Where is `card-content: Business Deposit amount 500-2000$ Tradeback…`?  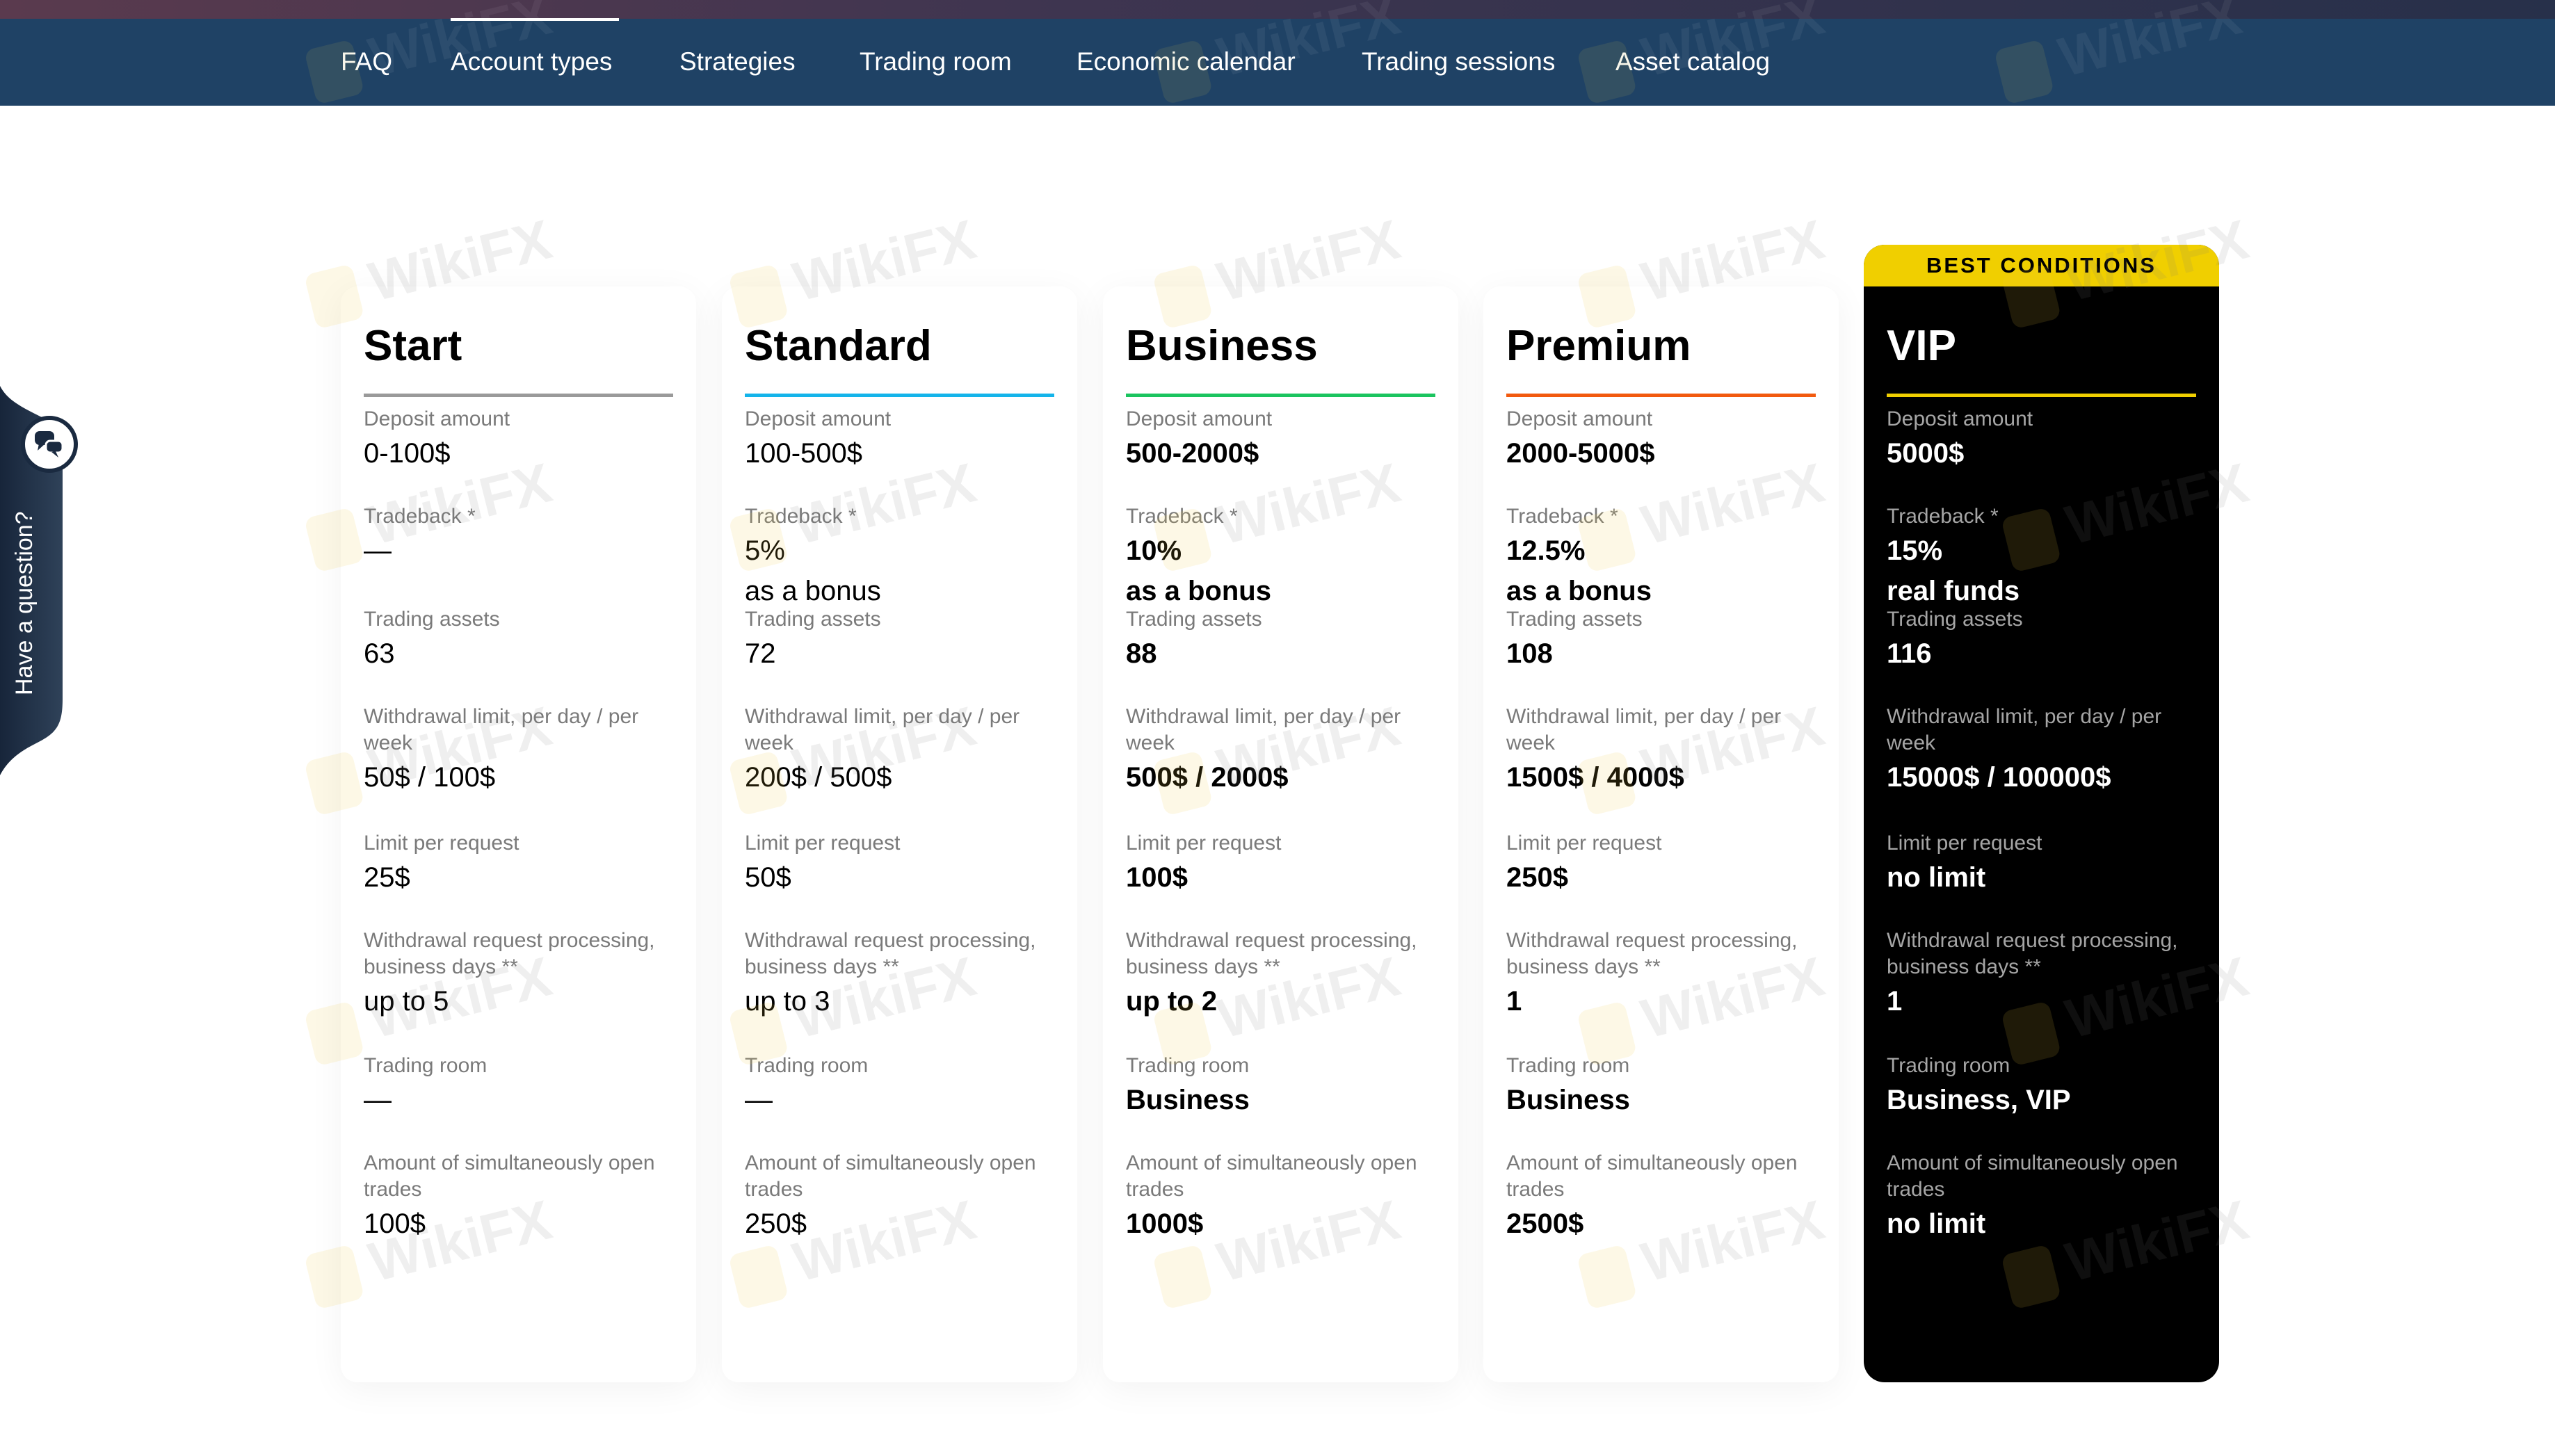 card-content: Business Deposit amount 500-2000$ Tradeback… is located at coordinates (1280, 776).